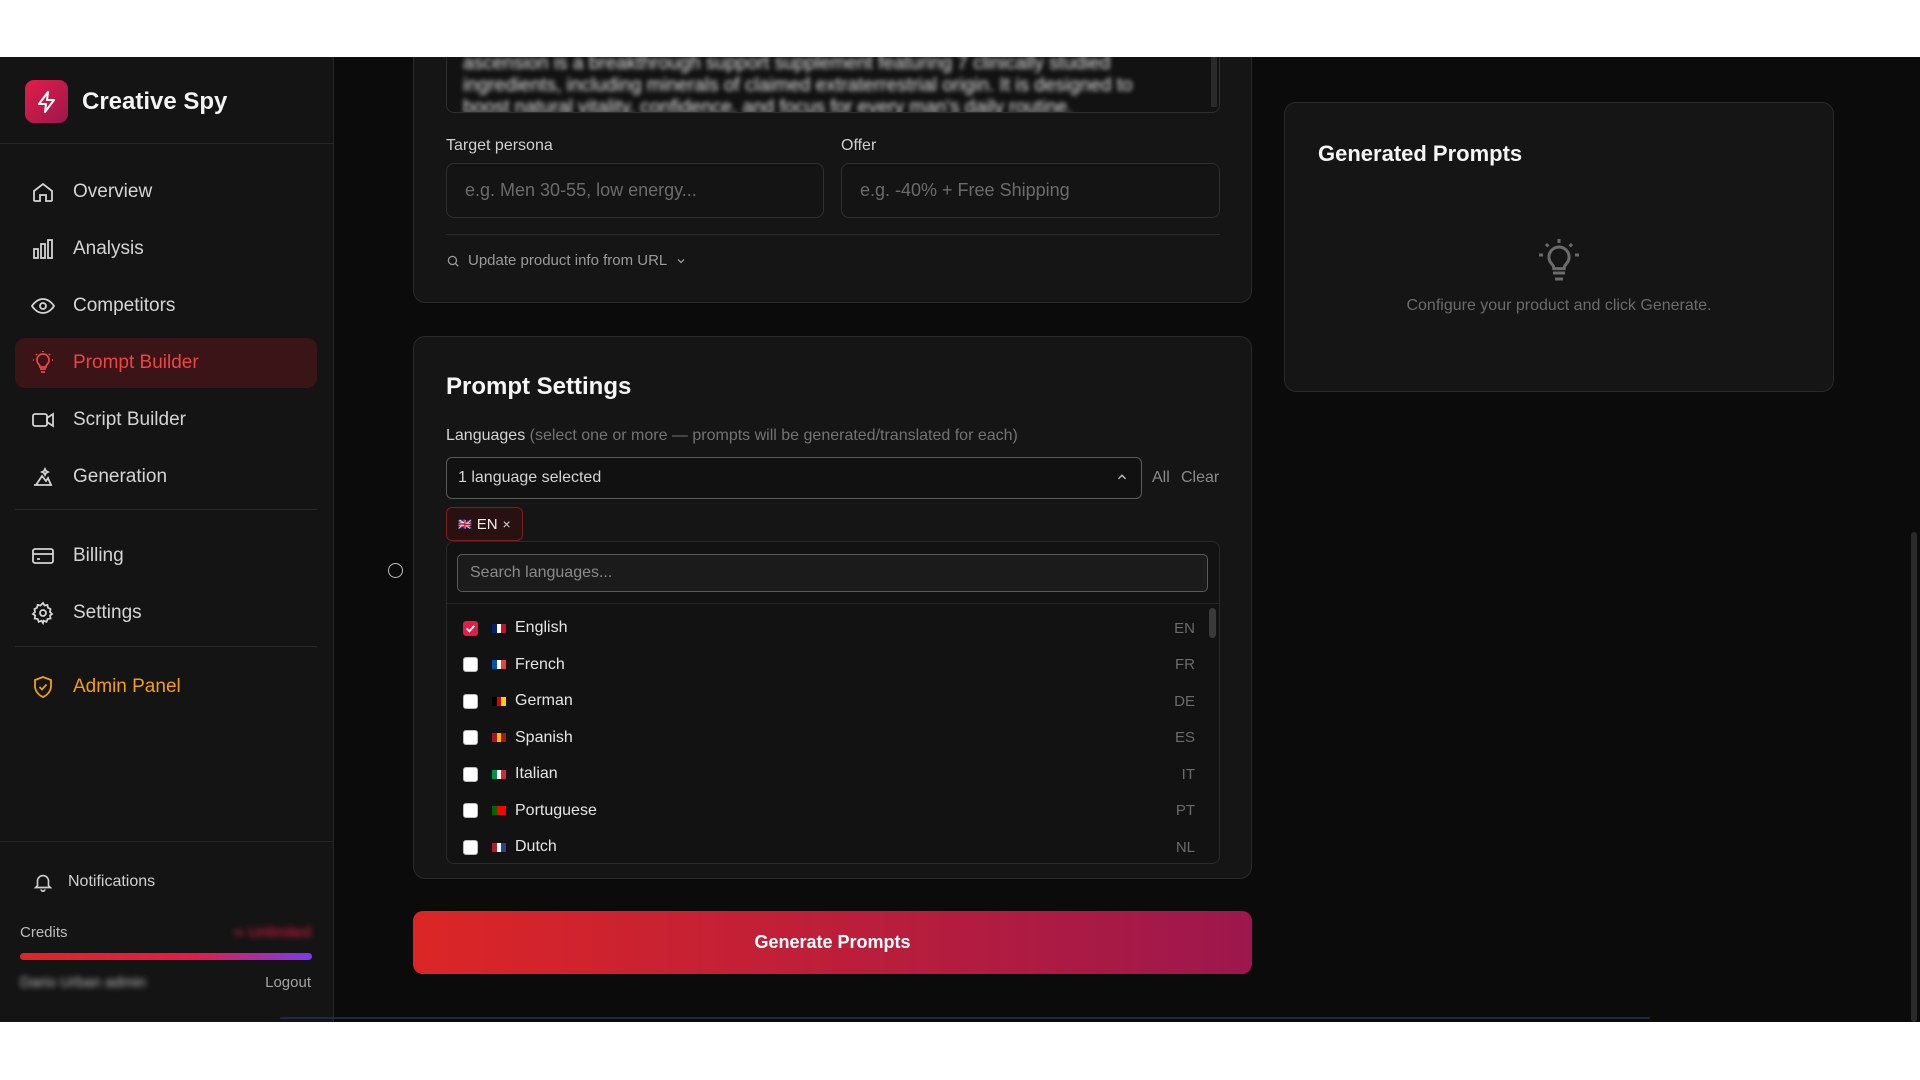 The height and width of the screenshot is (1080, 1920). I want to click on sidebar-item-label: Billing, so click(98, 555).